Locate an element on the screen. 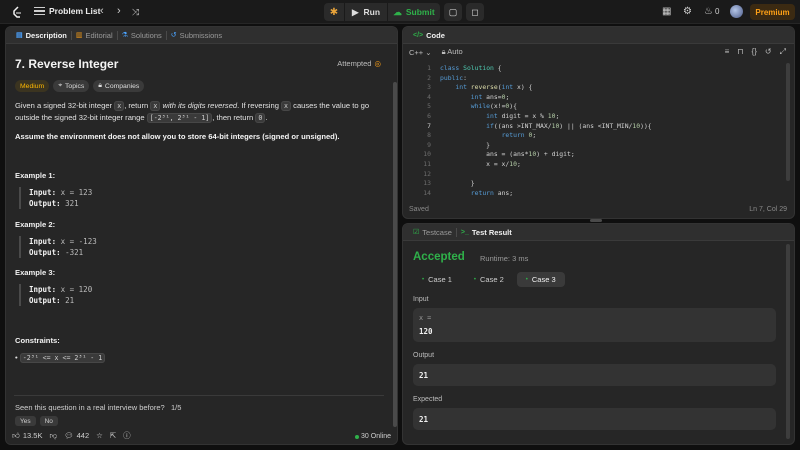 The height and width of the screenshot is (450, 800). case-tab: • Case 3 is located at coordinates (540, 279).